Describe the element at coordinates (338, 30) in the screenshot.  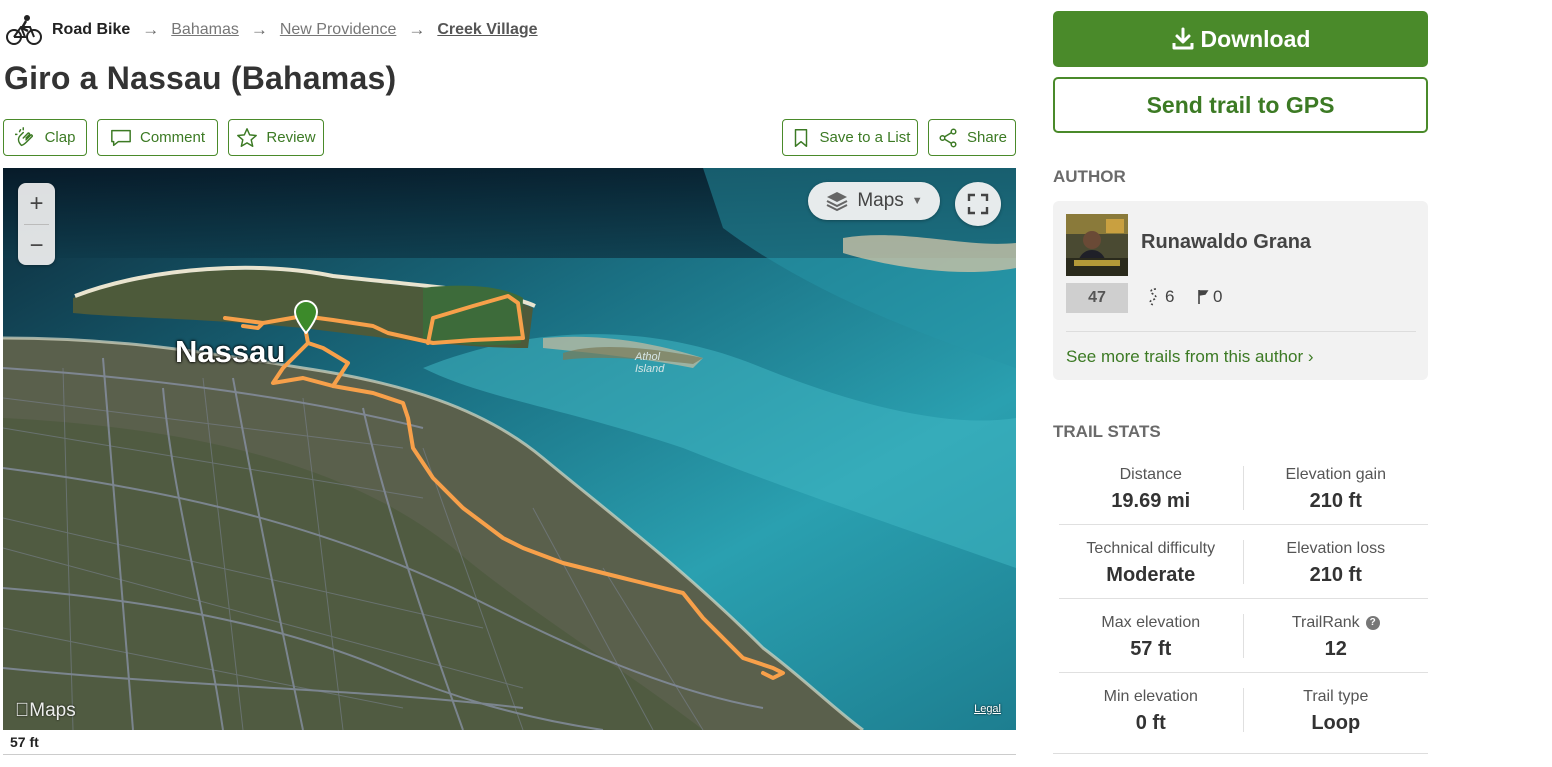
I see `breadcrumb-link-new-providence: New Providence` at that location.